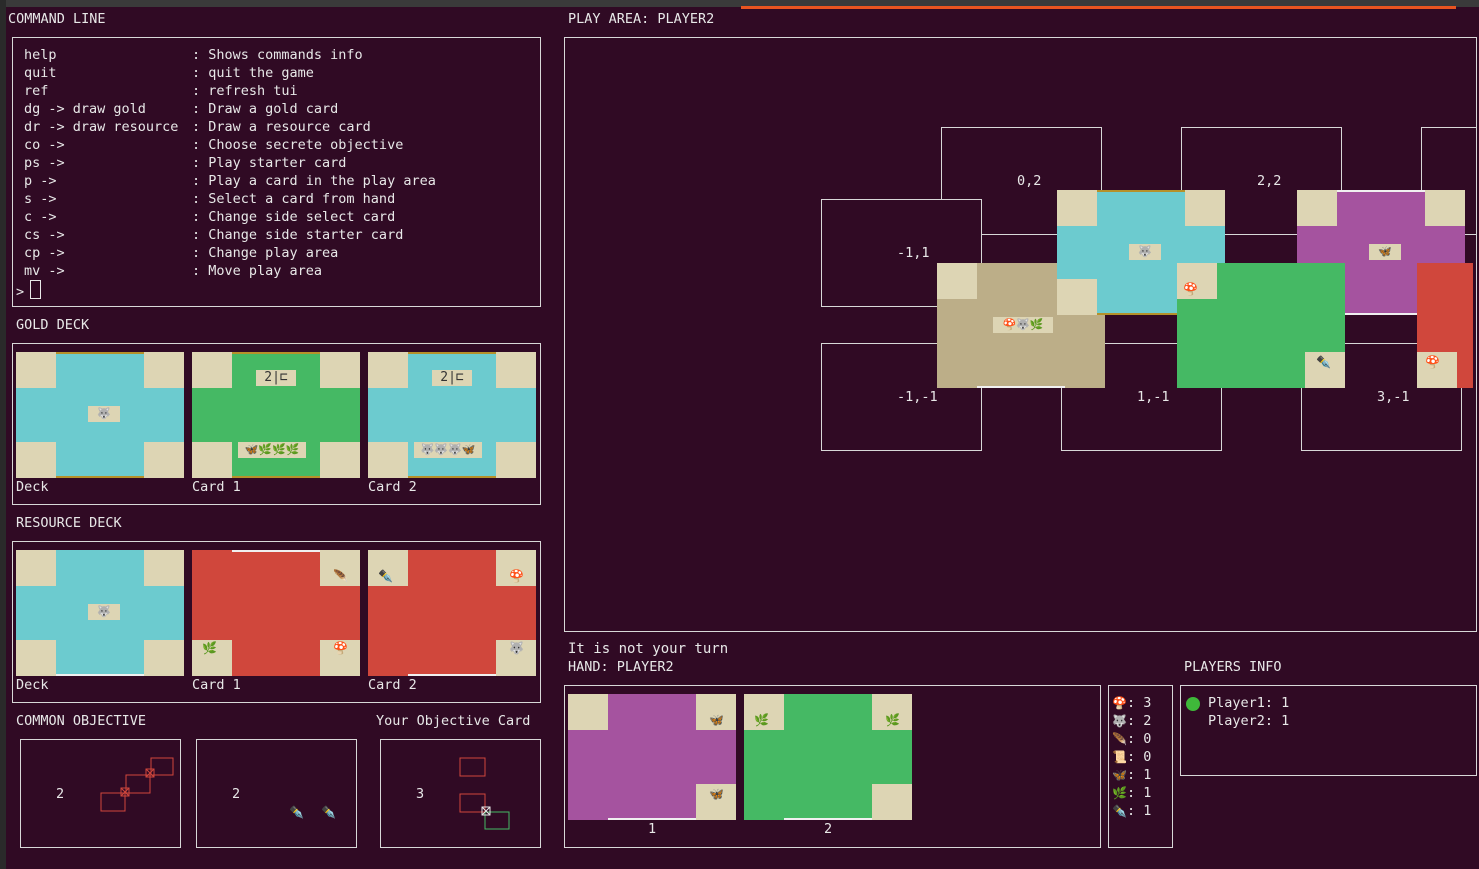 The width and height of the screenshot is (1479, 869). Describe the element at coordinates (57, 19) in the screenshot. I see `command-line-title: COMMAND LINE` at that location.